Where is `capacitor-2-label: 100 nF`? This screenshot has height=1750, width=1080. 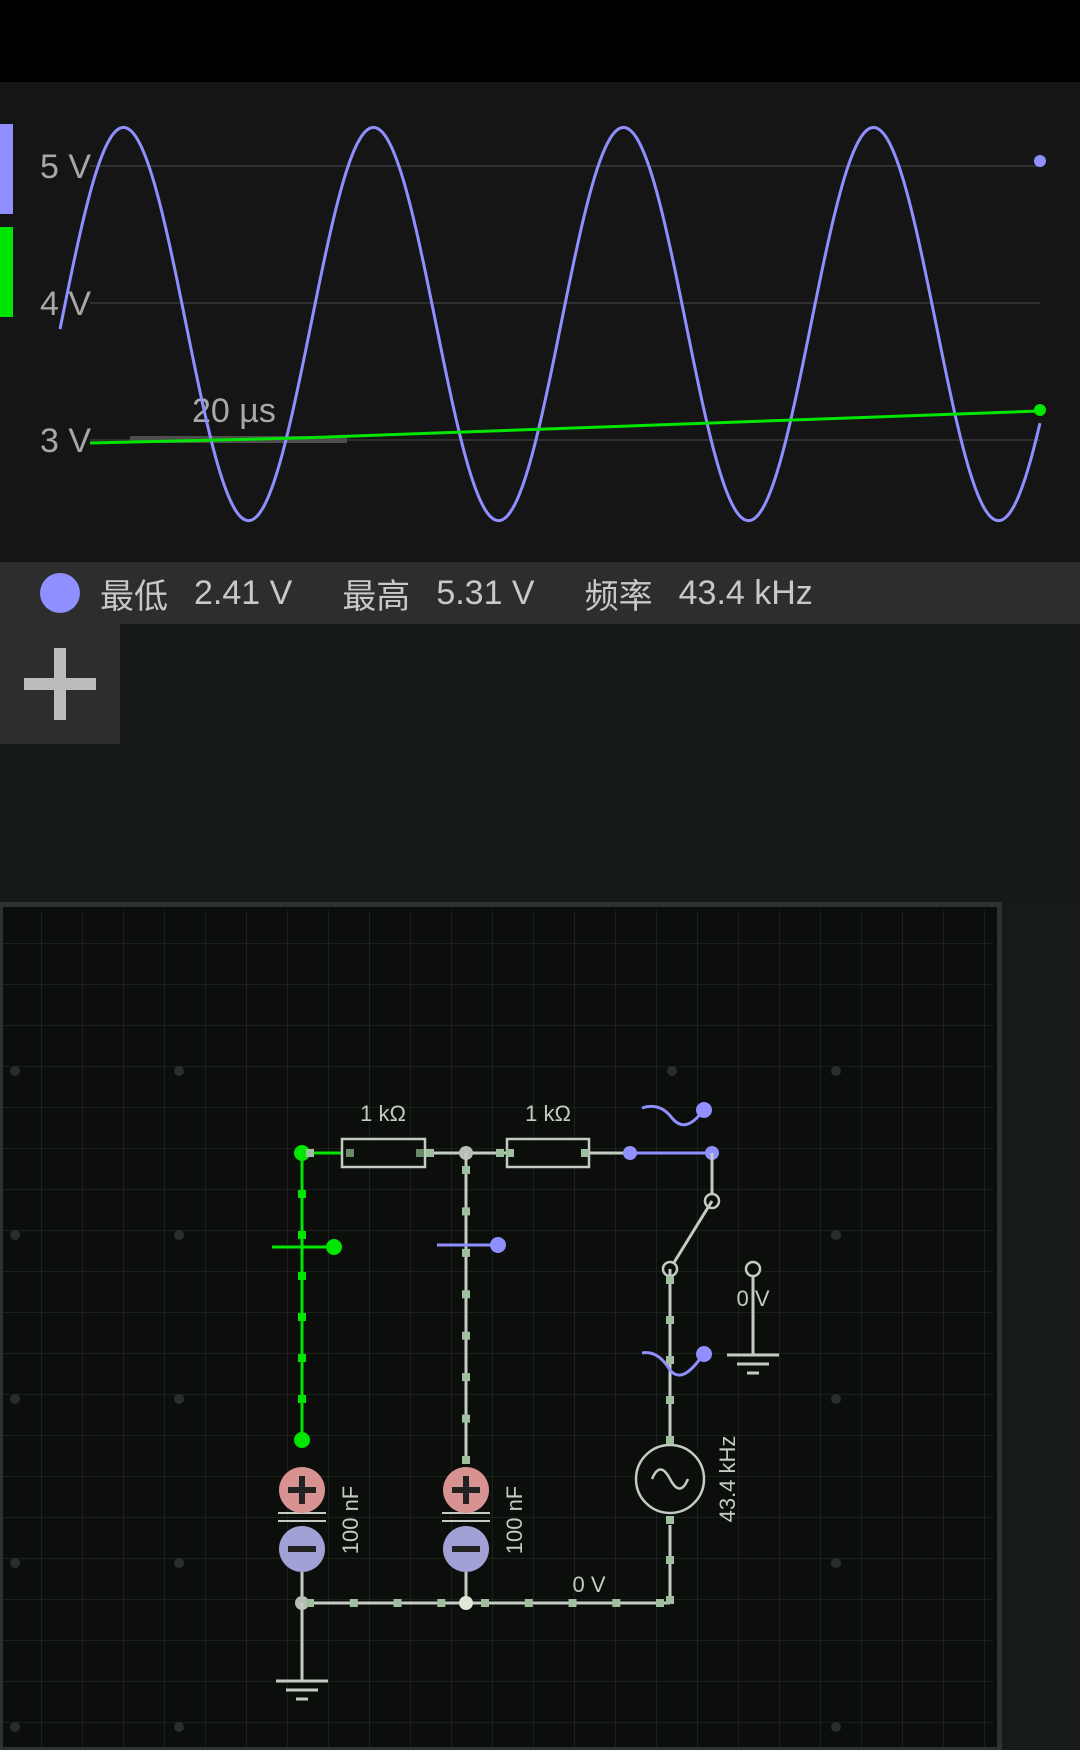 capacitor-2-label: 100 nF is located at coordinates (514, 1520).